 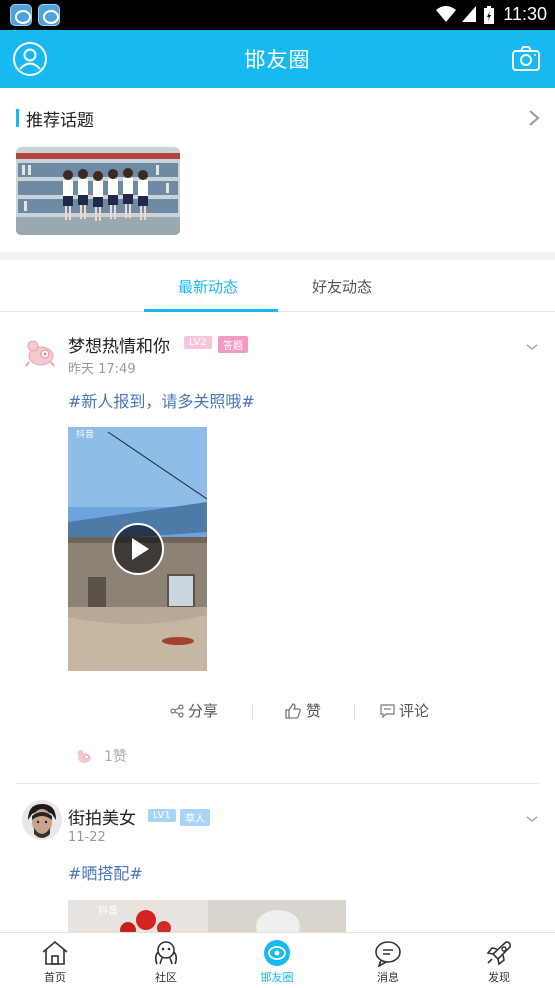 I want to click on topic-thumbnail, so click(x=98, y=191).